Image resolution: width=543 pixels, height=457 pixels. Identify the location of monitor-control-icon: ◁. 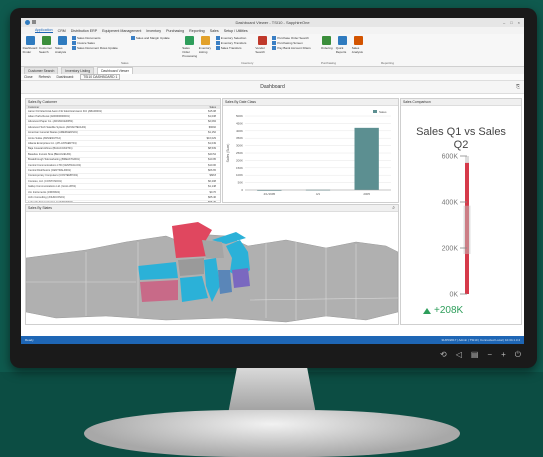
(459, 355).